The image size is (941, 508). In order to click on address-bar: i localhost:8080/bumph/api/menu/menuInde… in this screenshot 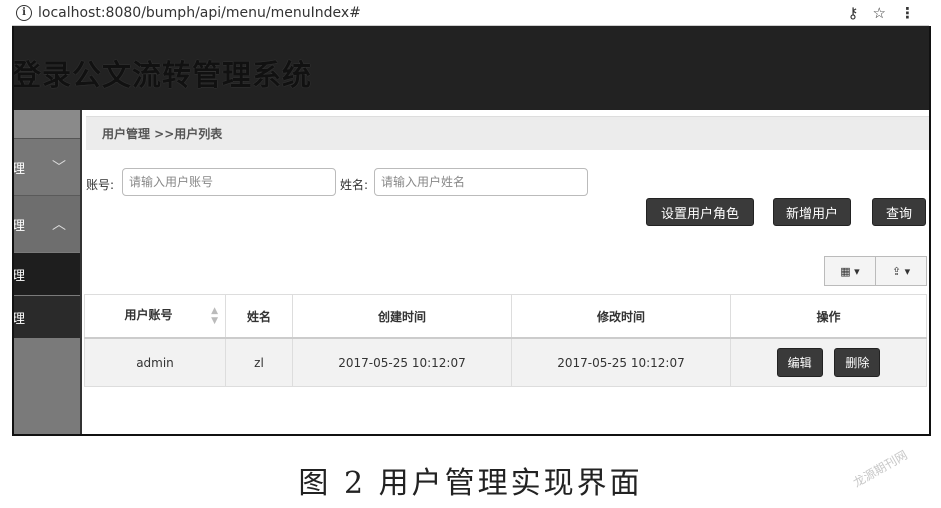, I will do `click(470, 13)`.